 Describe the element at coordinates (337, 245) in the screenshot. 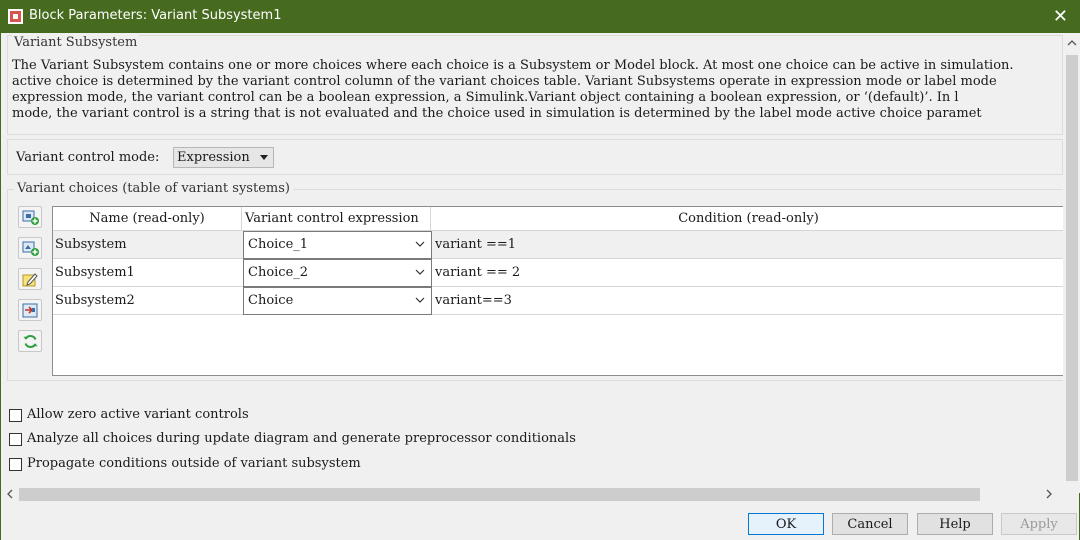

I see `variant-control-expression-combo: Choice_1` at that location.